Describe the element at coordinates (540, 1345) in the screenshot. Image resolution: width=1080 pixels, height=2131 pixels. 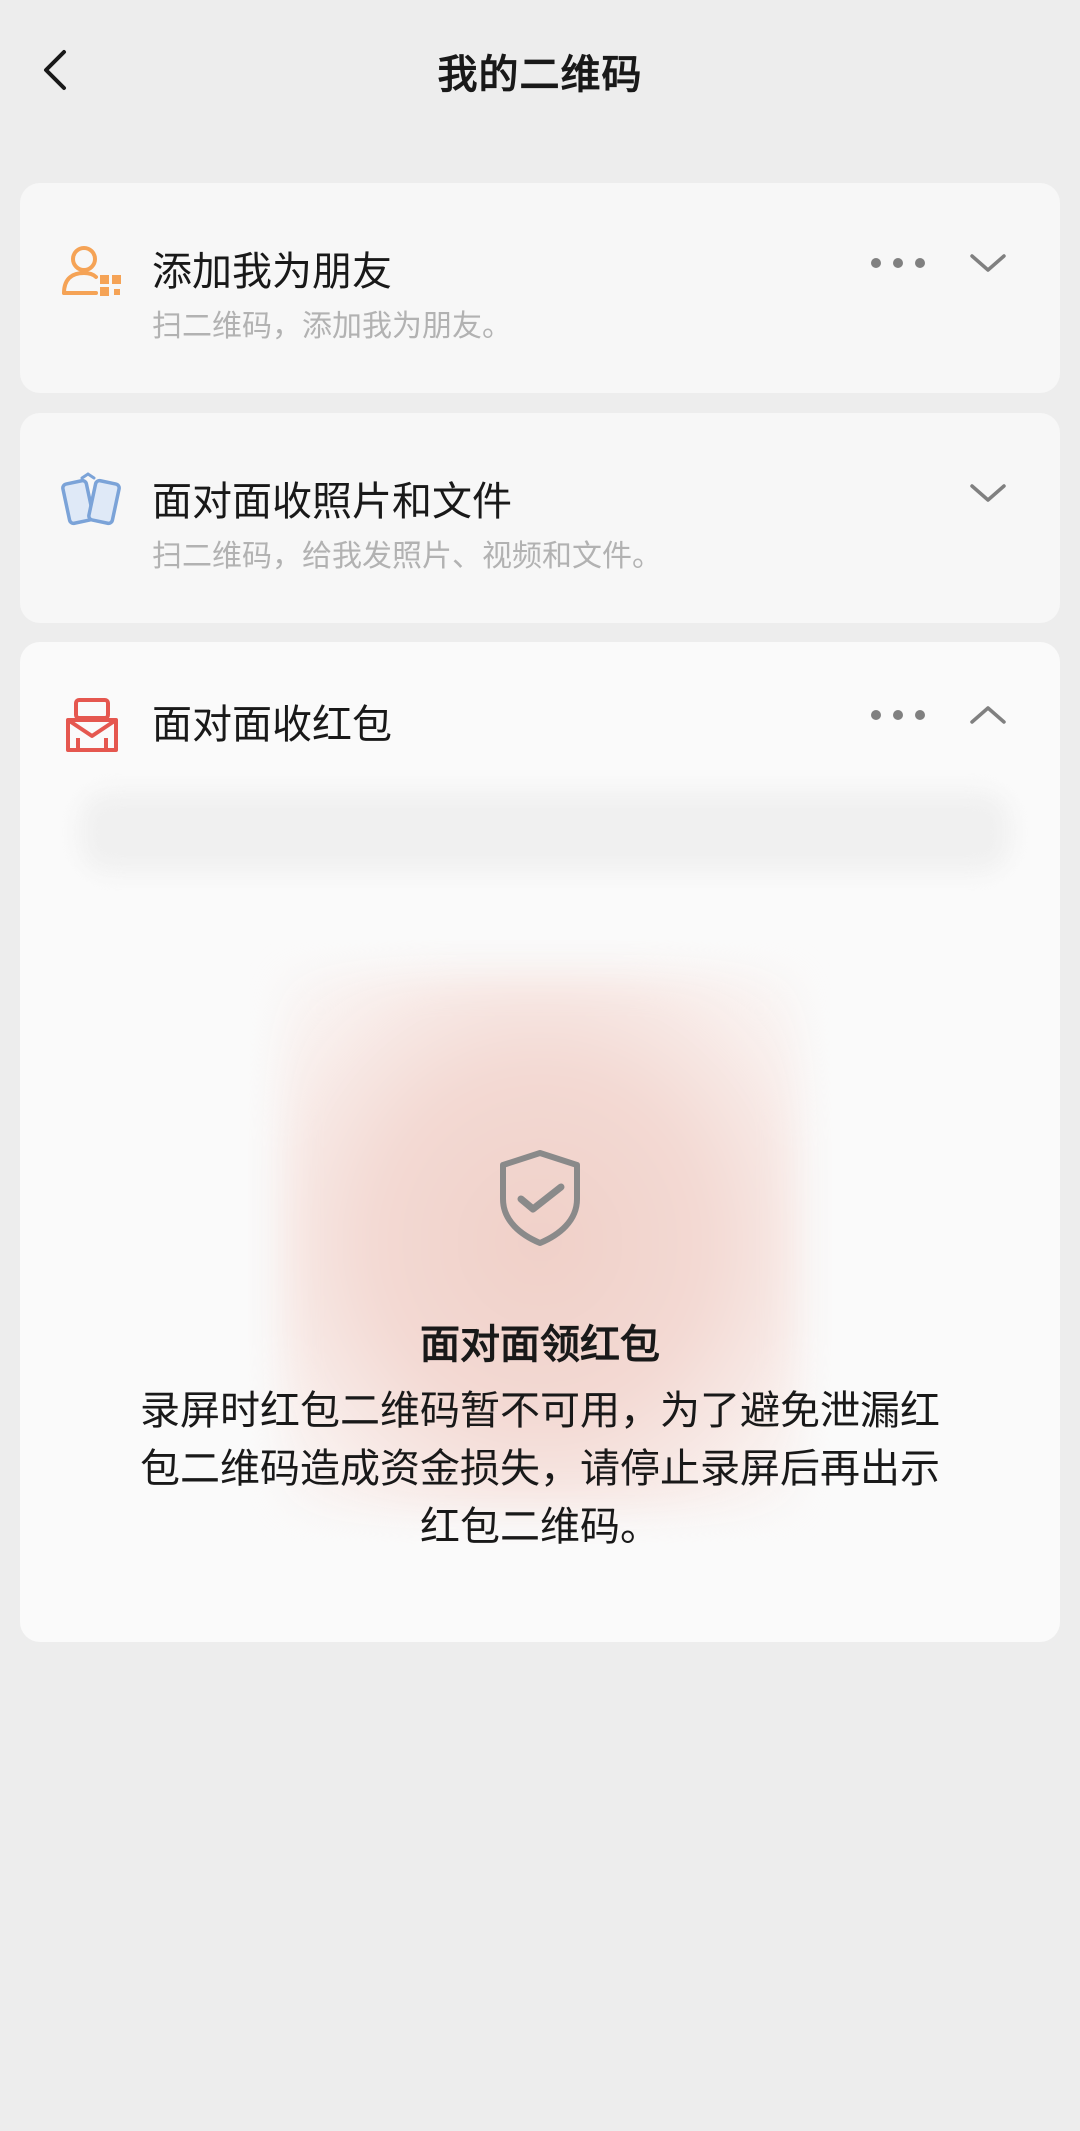
I see `red-packet-title: 面对面领红包` at that location.